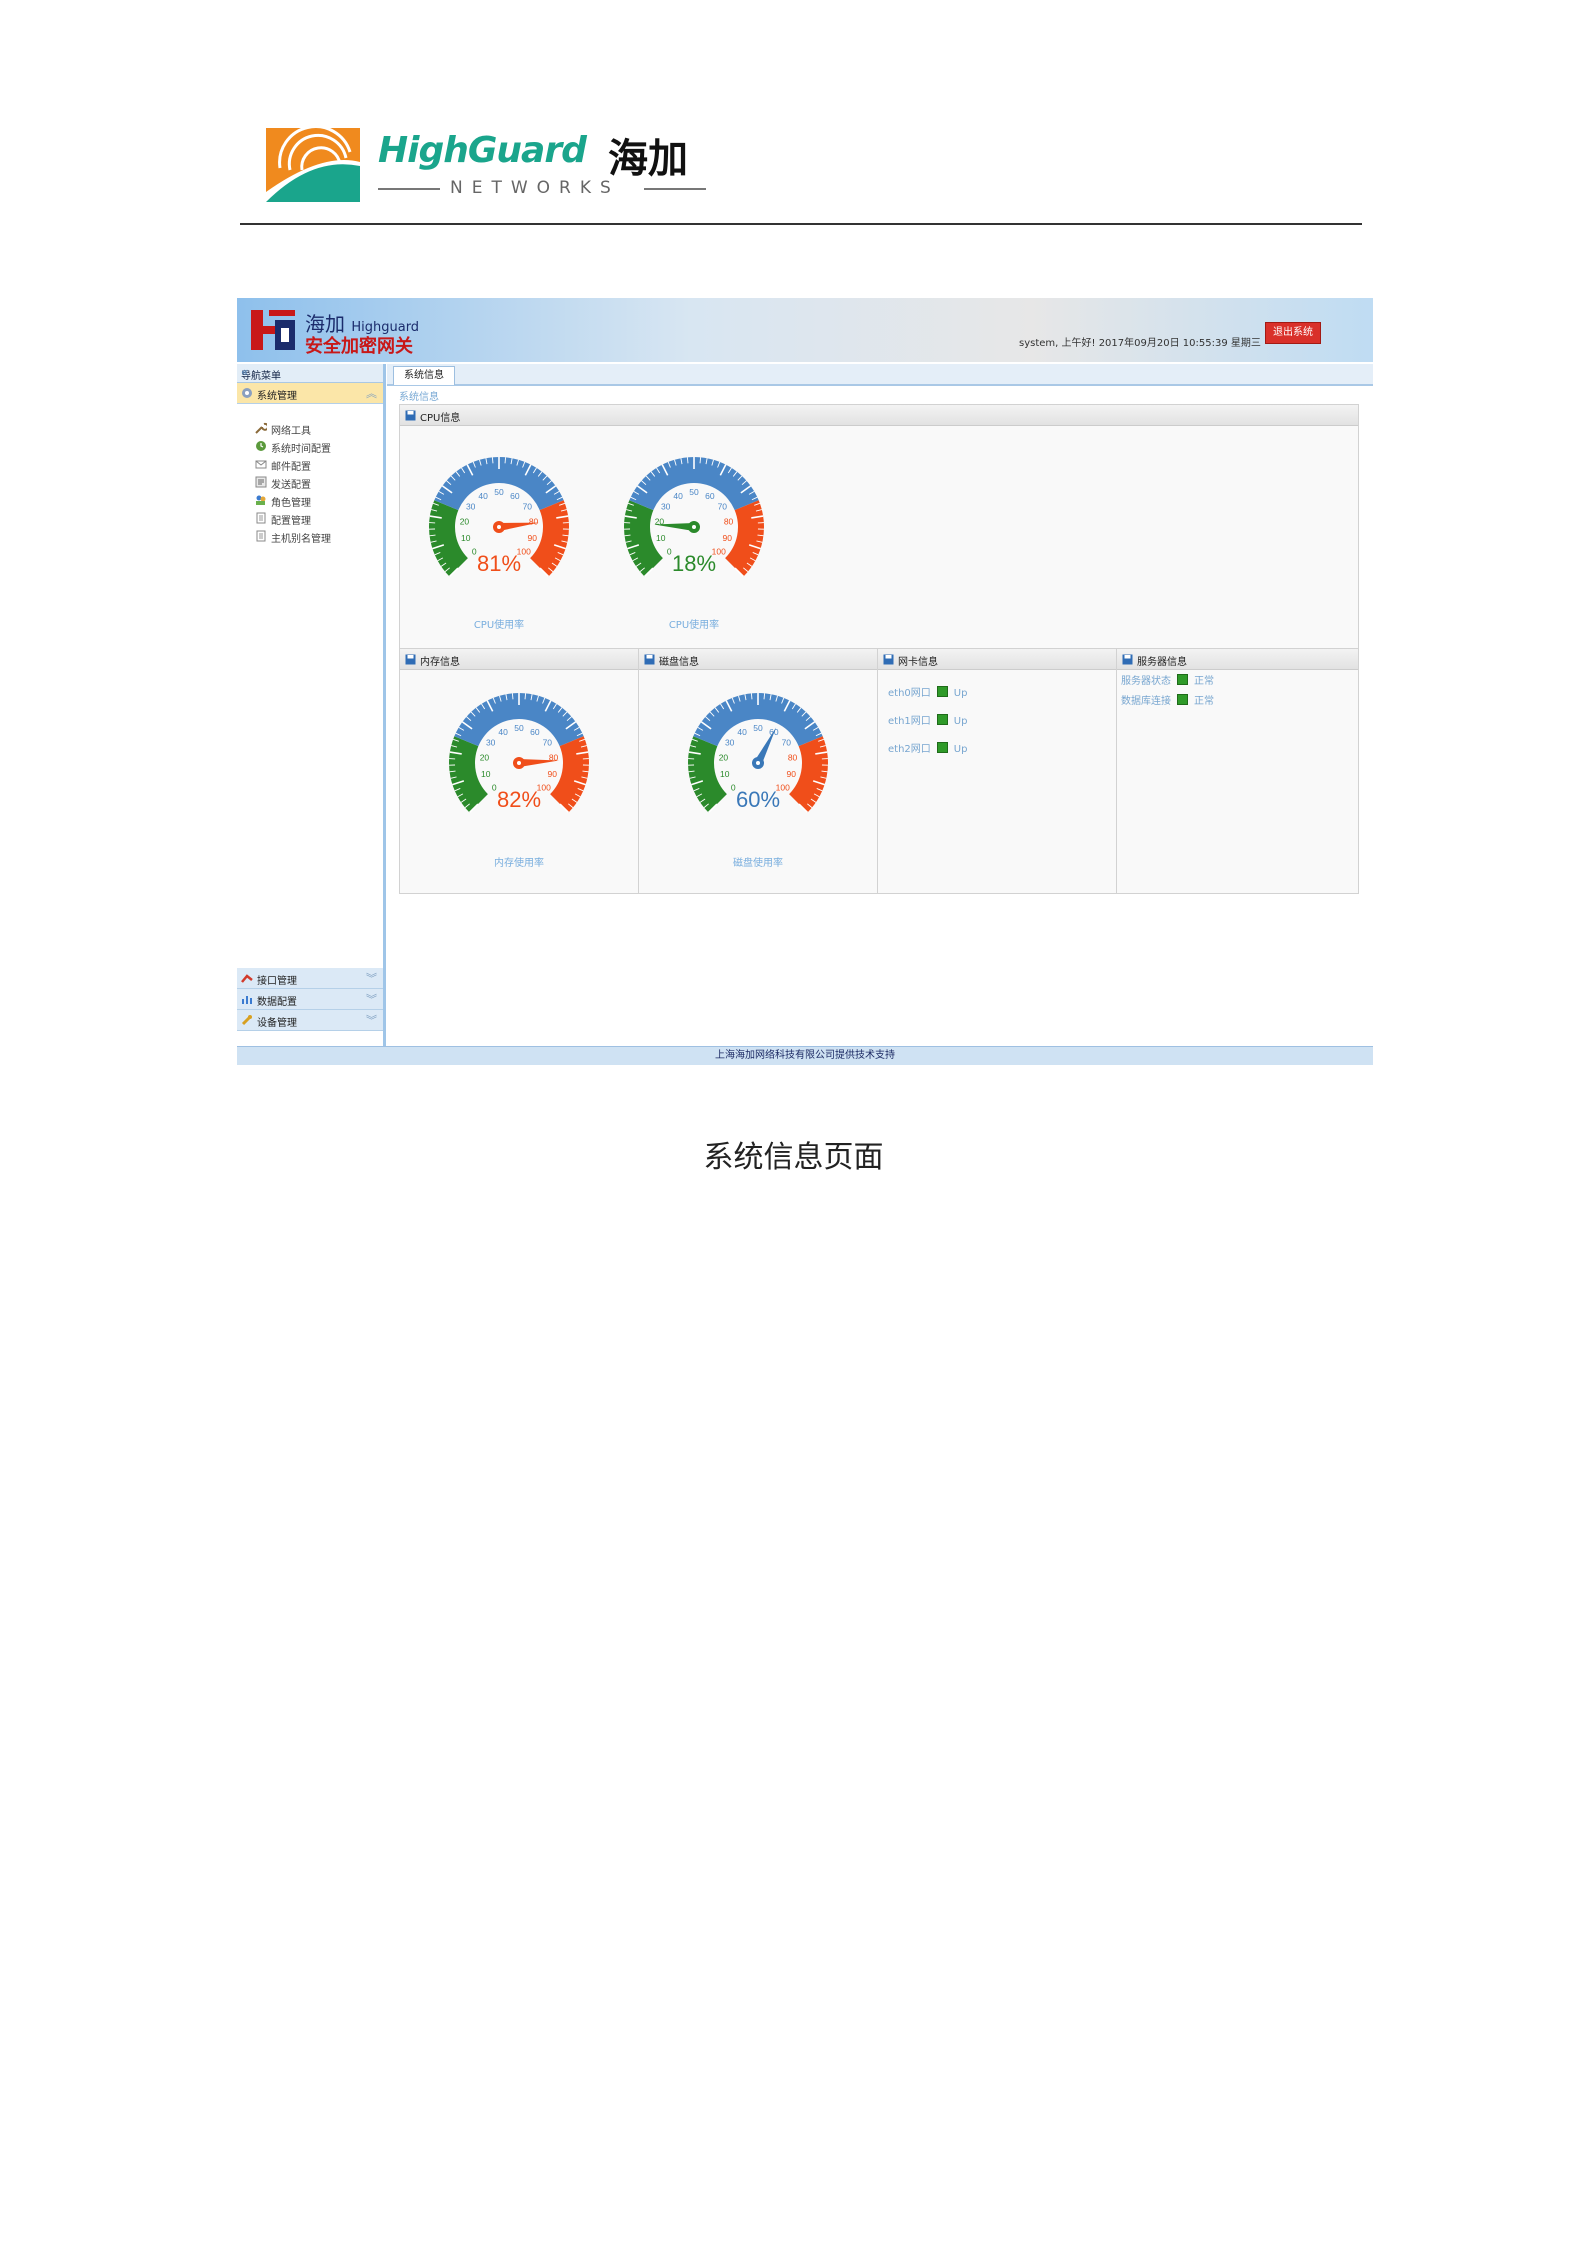 Image resolution: width=1587 pixels, height=2245 pixels. Describe the element at coordinates (424, 375) in the screenshot. I see `tab-system-info: 系统信息` at that location.